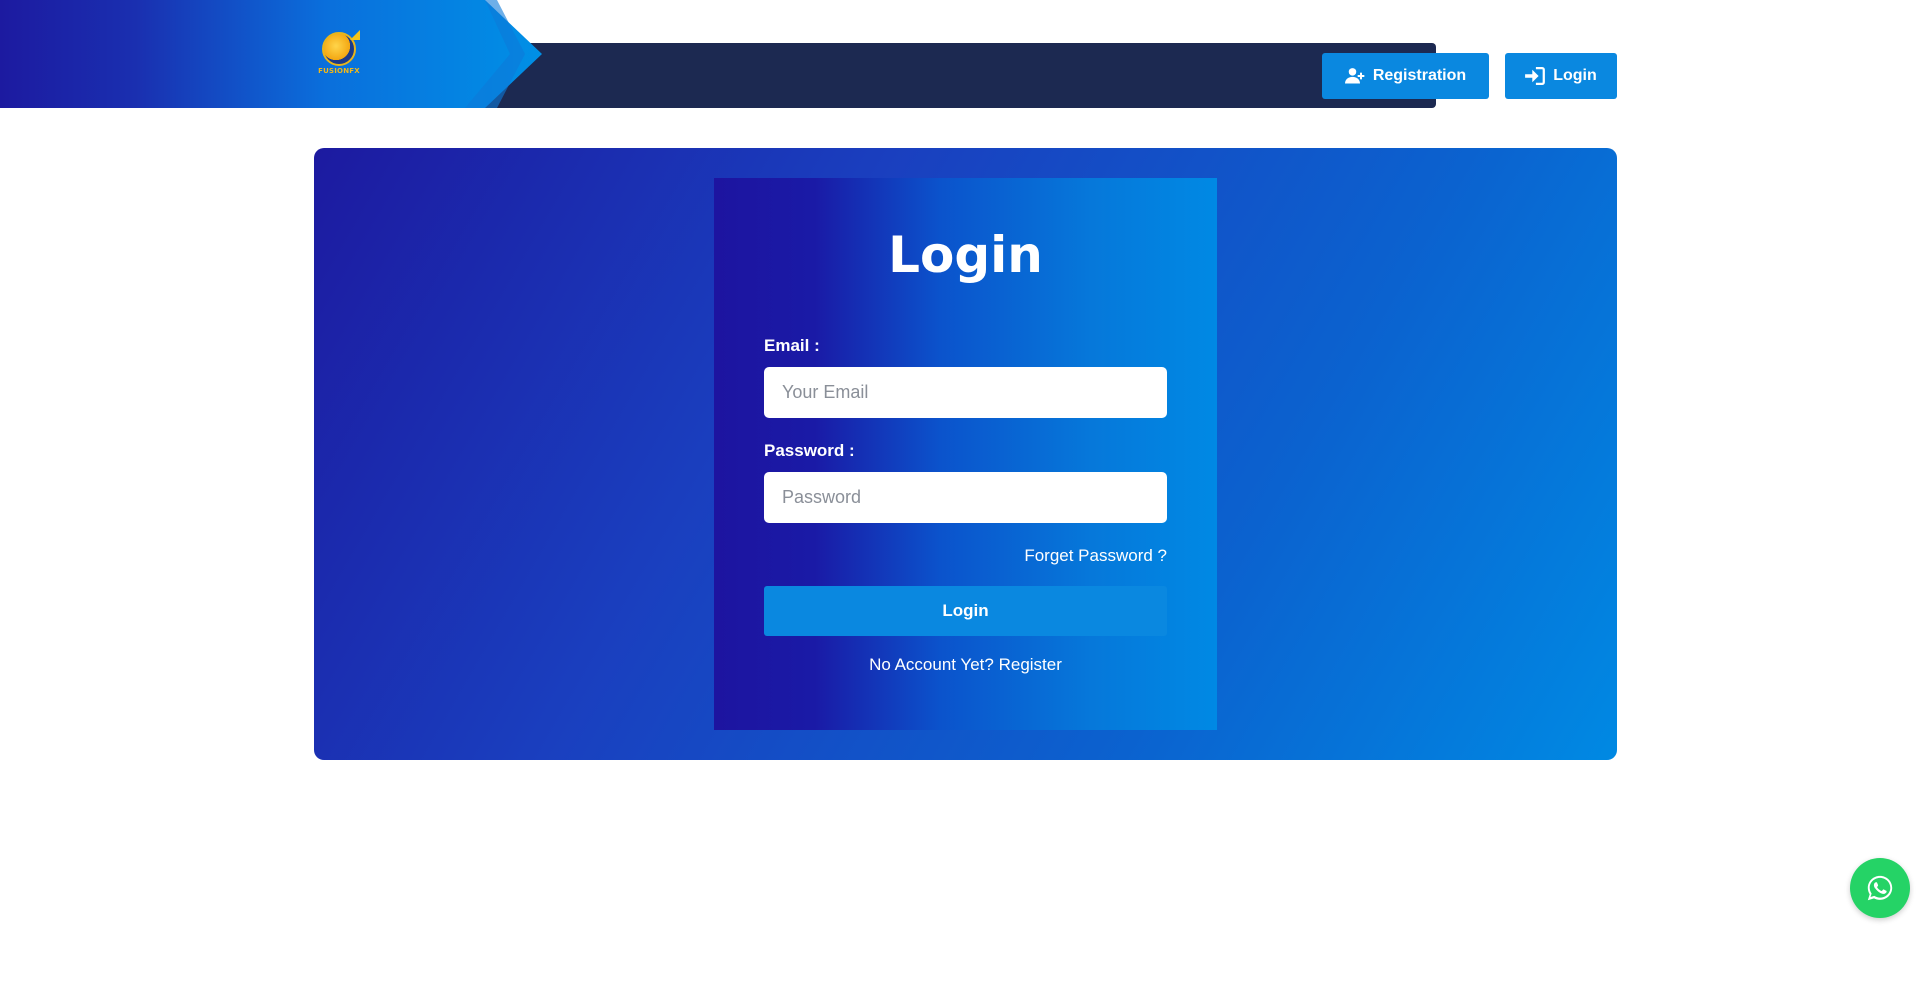 Image resolution: width=1920 pixels, height=993 pixels. What do you see at coordinates (1354, 76) in the screenshot?
I see `user-plus-icon` at bounding box center [1354, 76].